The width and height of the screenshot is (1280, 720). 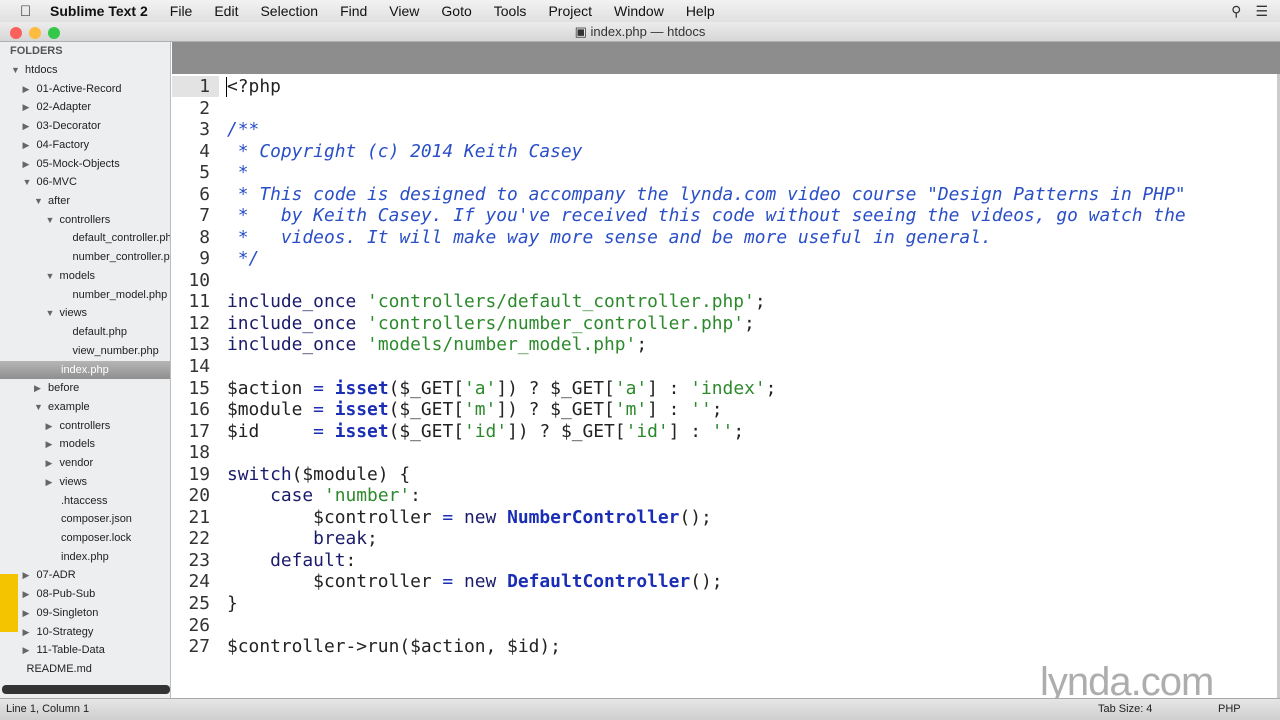 What do you see at coordinates (85, 482) in the screenshot?
I see `sidebar-item: ▶ views` at bounding box center [85, 482].